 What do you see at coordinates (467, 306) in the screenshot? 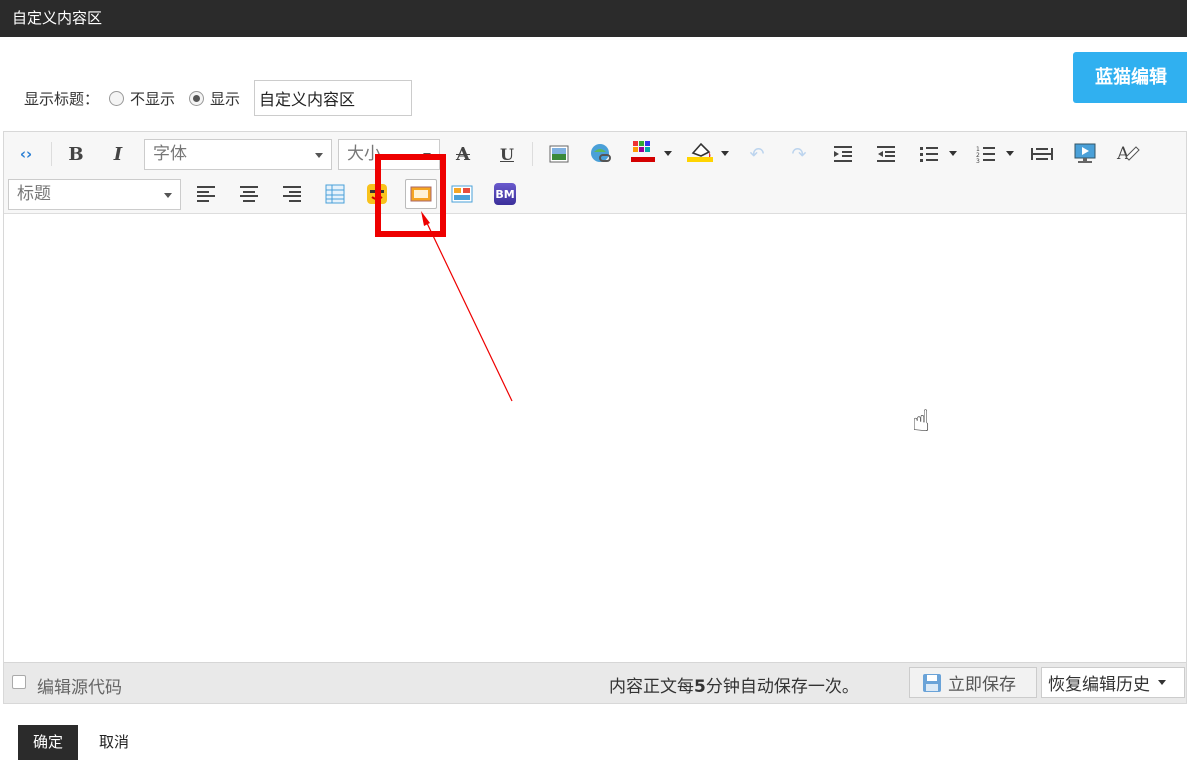
I see `annotation-arrow` at bounding box center [467, 306].